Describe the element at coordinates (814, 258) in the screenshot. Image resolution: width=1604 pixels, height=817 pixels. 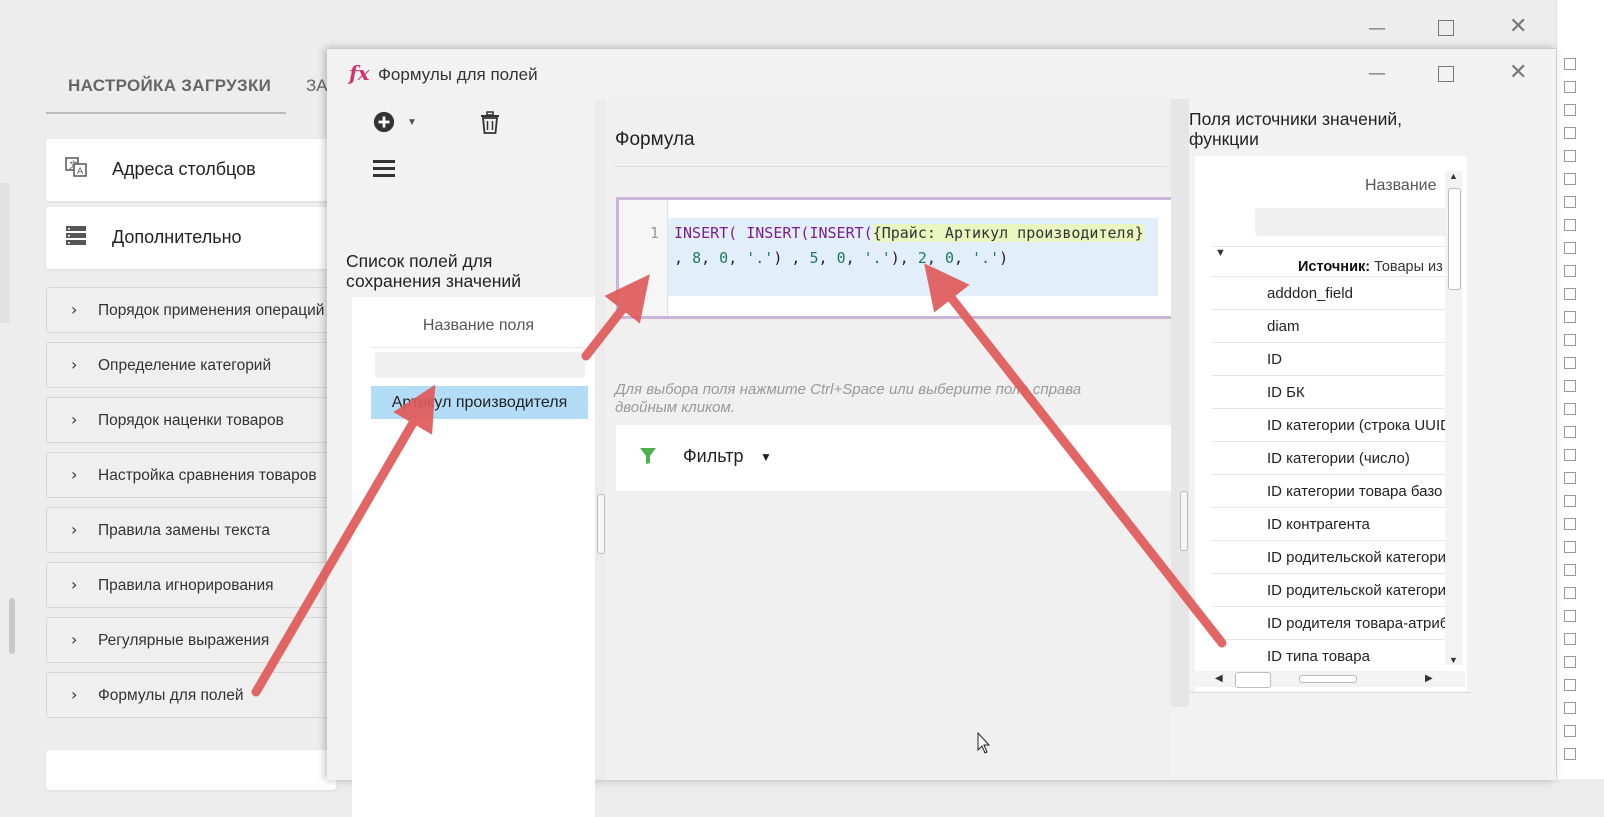
I see `code-token: 5` at that location.